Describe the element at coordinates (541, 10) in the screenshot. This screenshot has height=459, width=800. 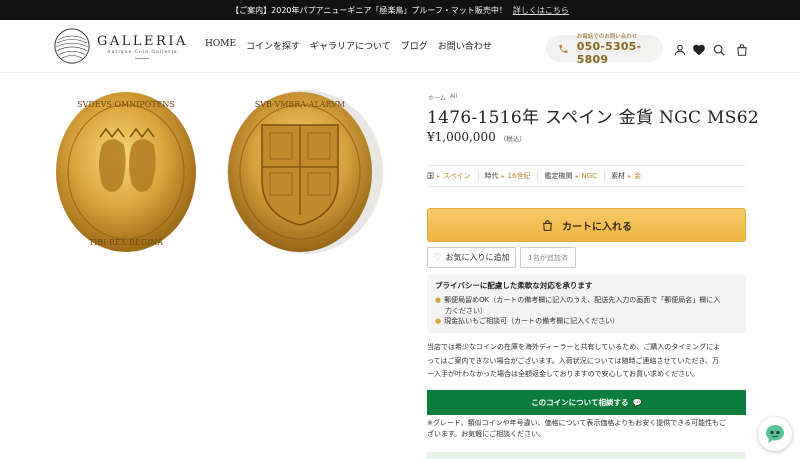
I see `announcement-link: 詳しくはこちら` at that location.